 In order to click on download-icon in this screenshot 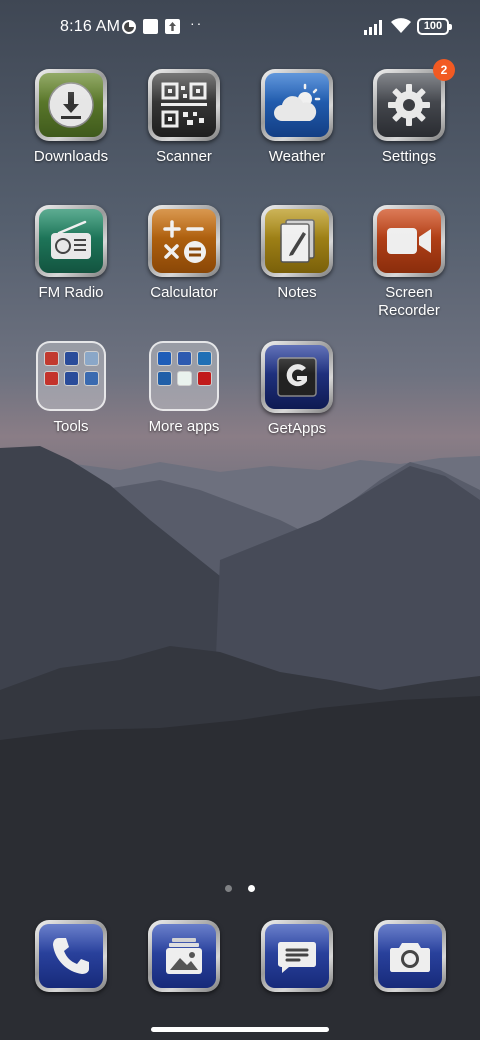, I will do `click(71, 105)`.